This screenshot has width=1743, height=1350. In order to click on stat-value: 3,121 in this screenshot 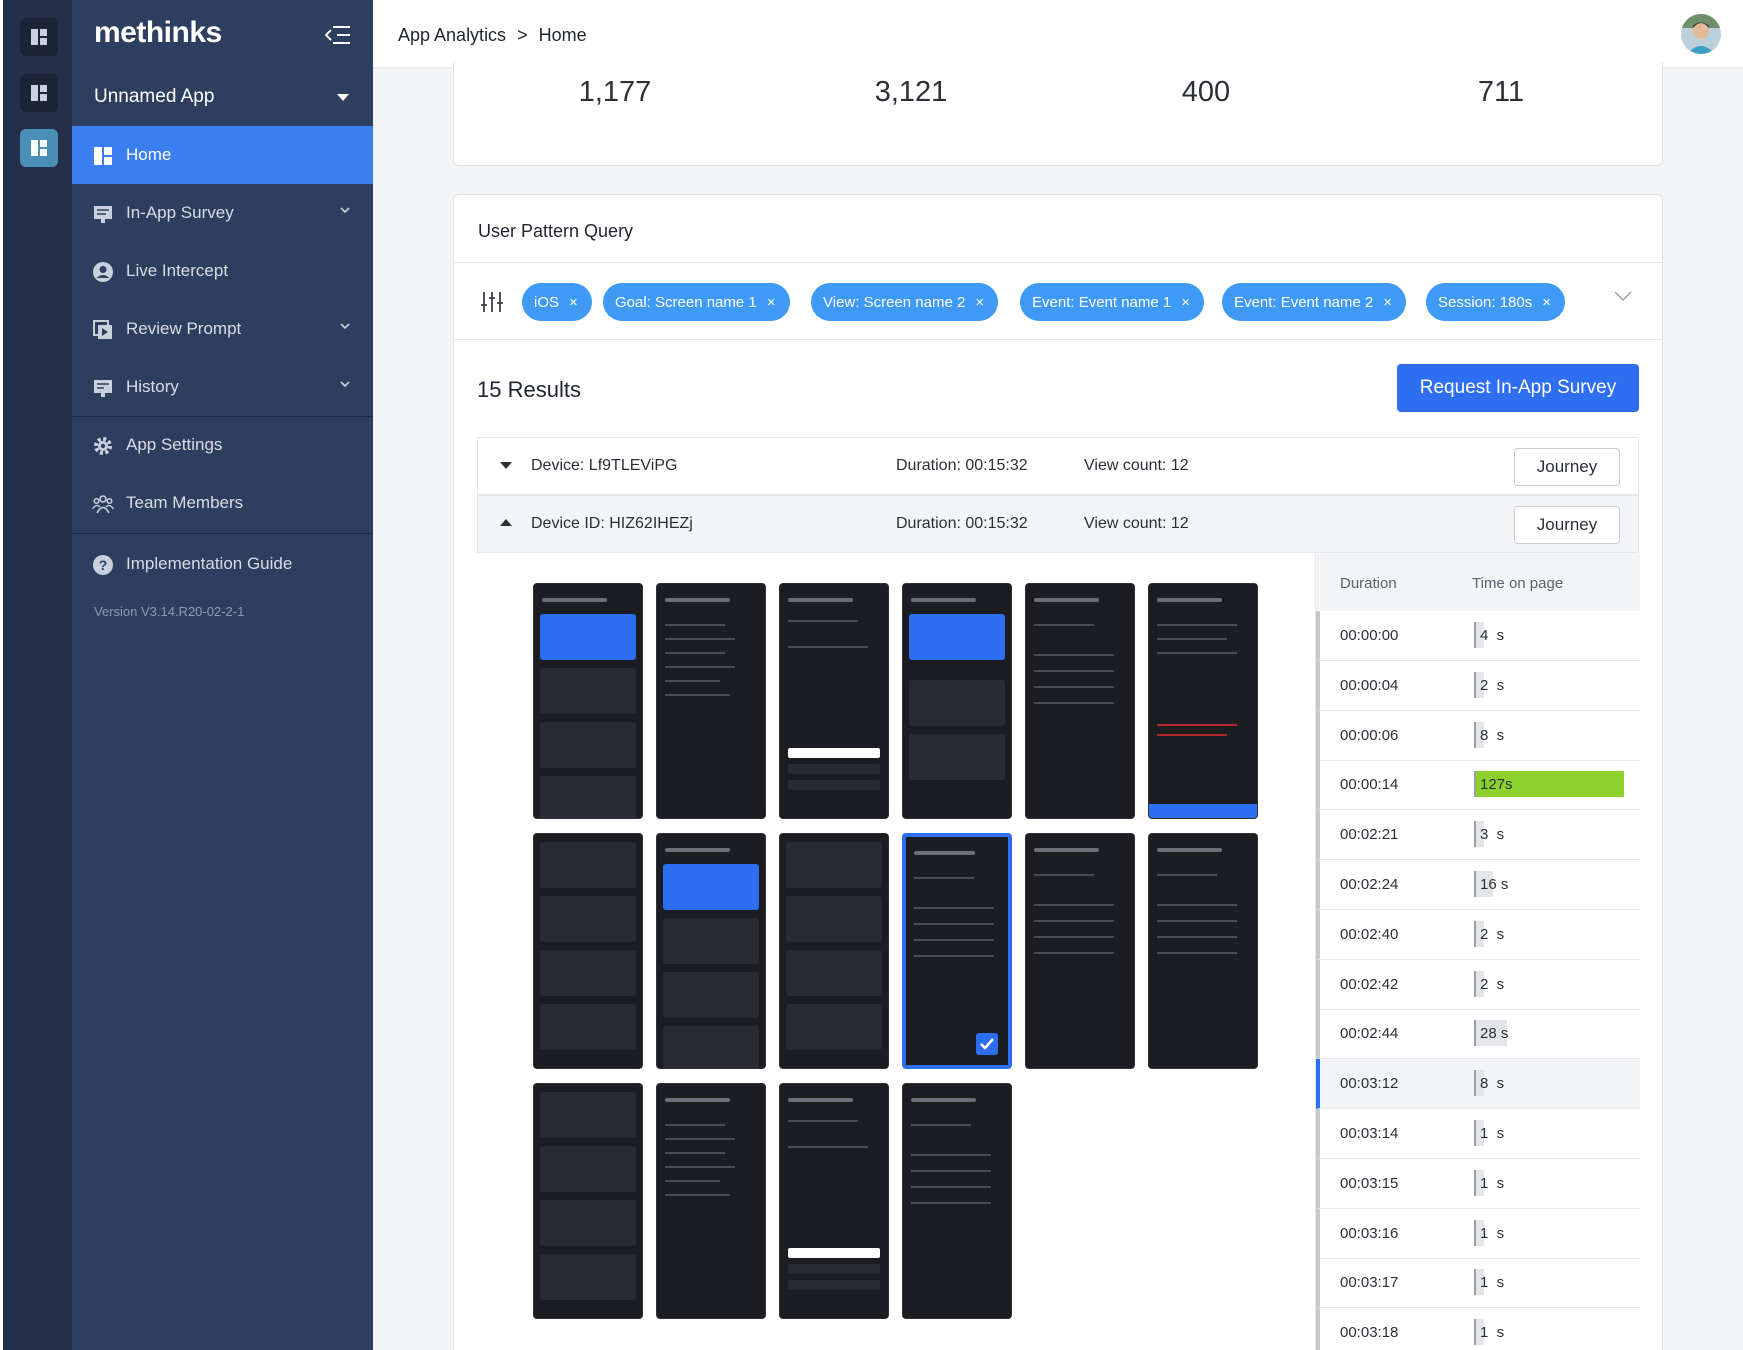, I will do `click(911, 92)`.